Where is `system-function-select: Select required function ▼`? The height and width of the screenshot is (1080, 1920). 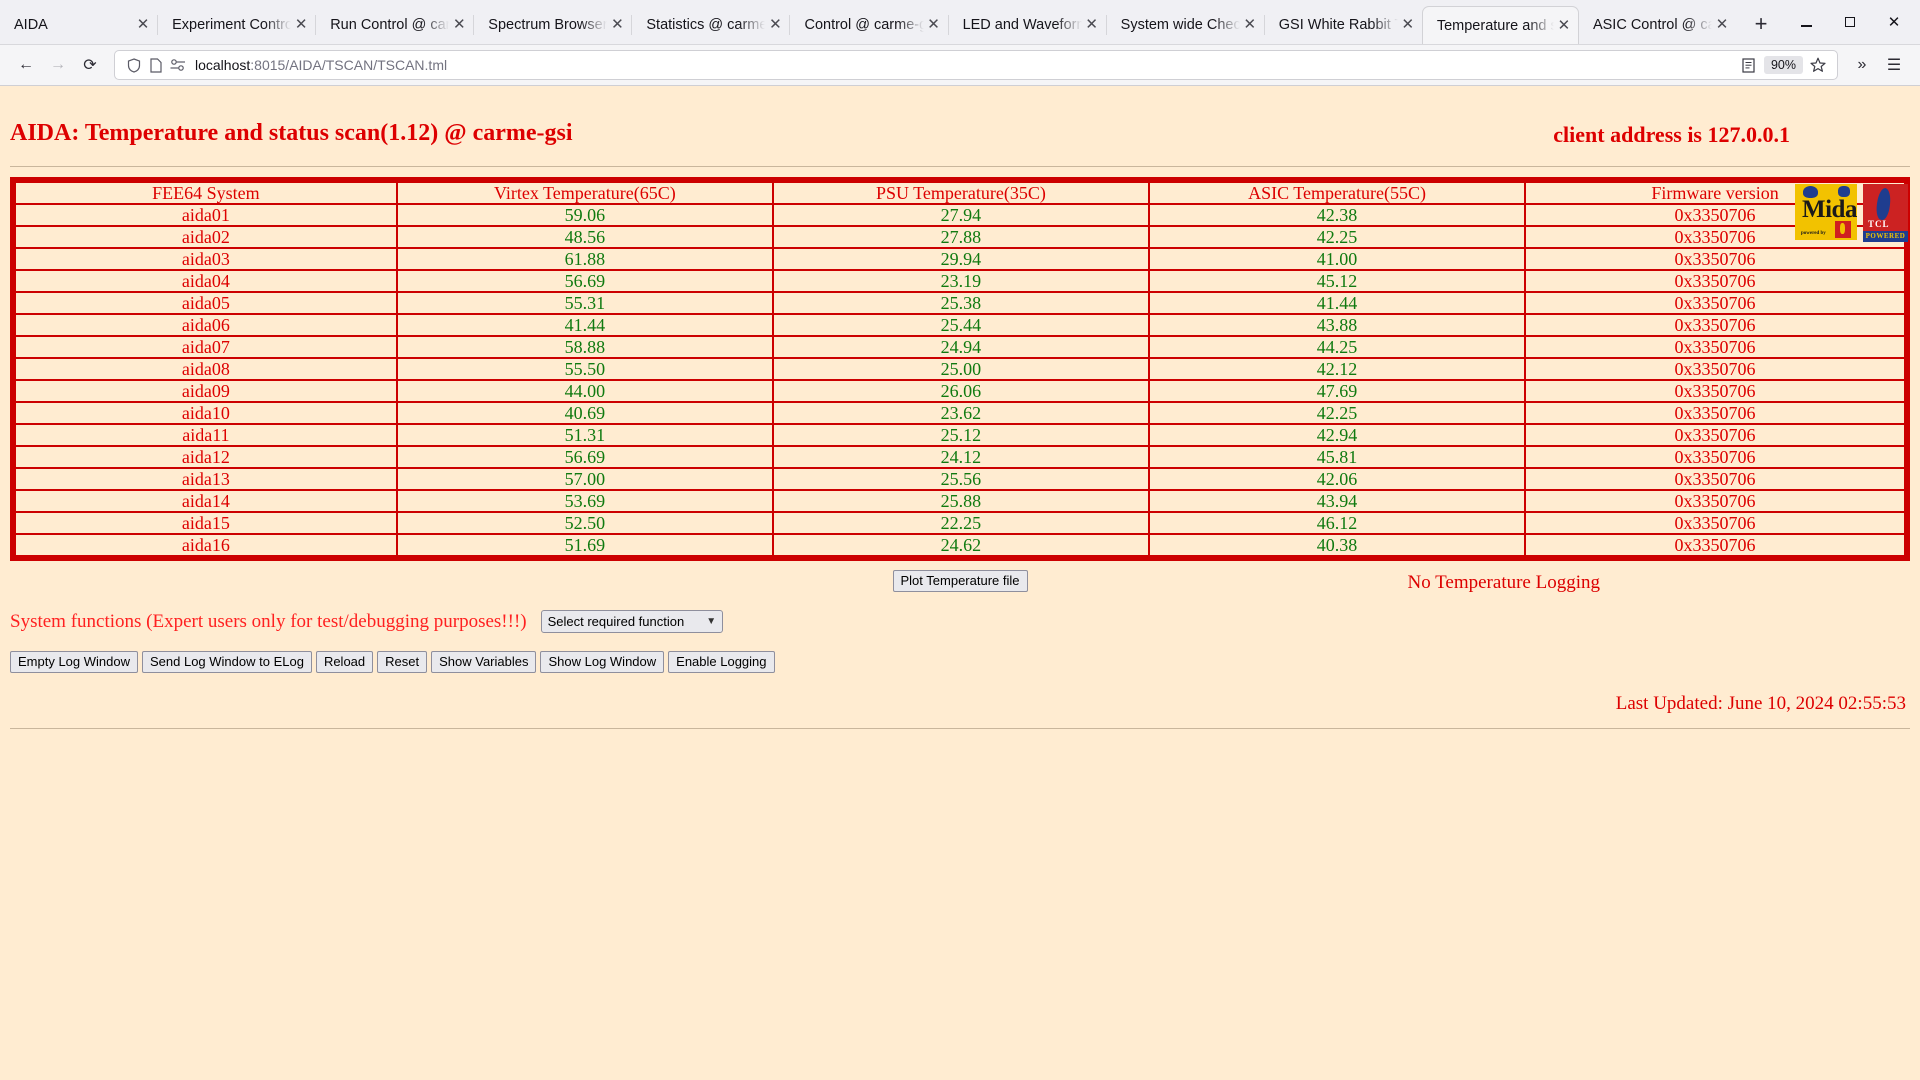
system-function-select: Select required function ▼ is located at coordinates (632, 621).